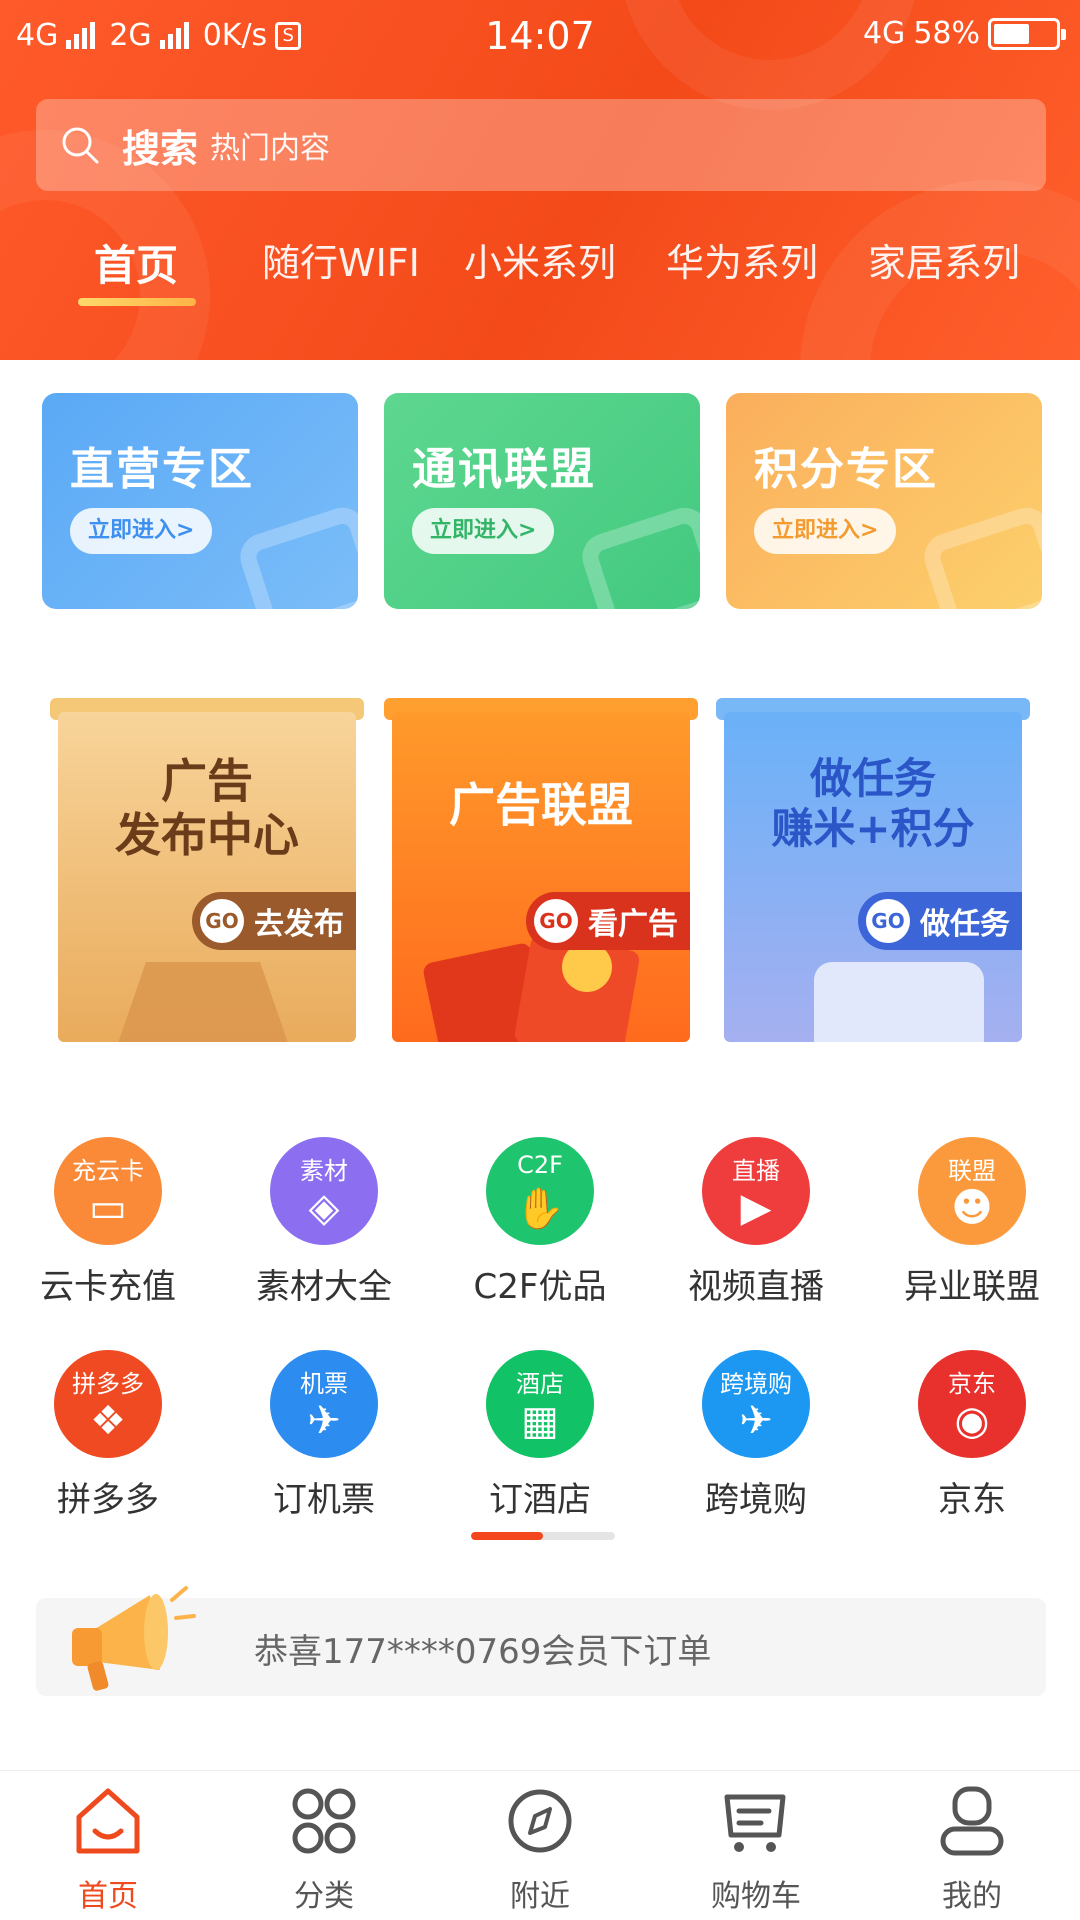 The height and width of the screenshot is (1920, 1080). I want to click on icon-badge-text: 酒店, so click(540, 1384).